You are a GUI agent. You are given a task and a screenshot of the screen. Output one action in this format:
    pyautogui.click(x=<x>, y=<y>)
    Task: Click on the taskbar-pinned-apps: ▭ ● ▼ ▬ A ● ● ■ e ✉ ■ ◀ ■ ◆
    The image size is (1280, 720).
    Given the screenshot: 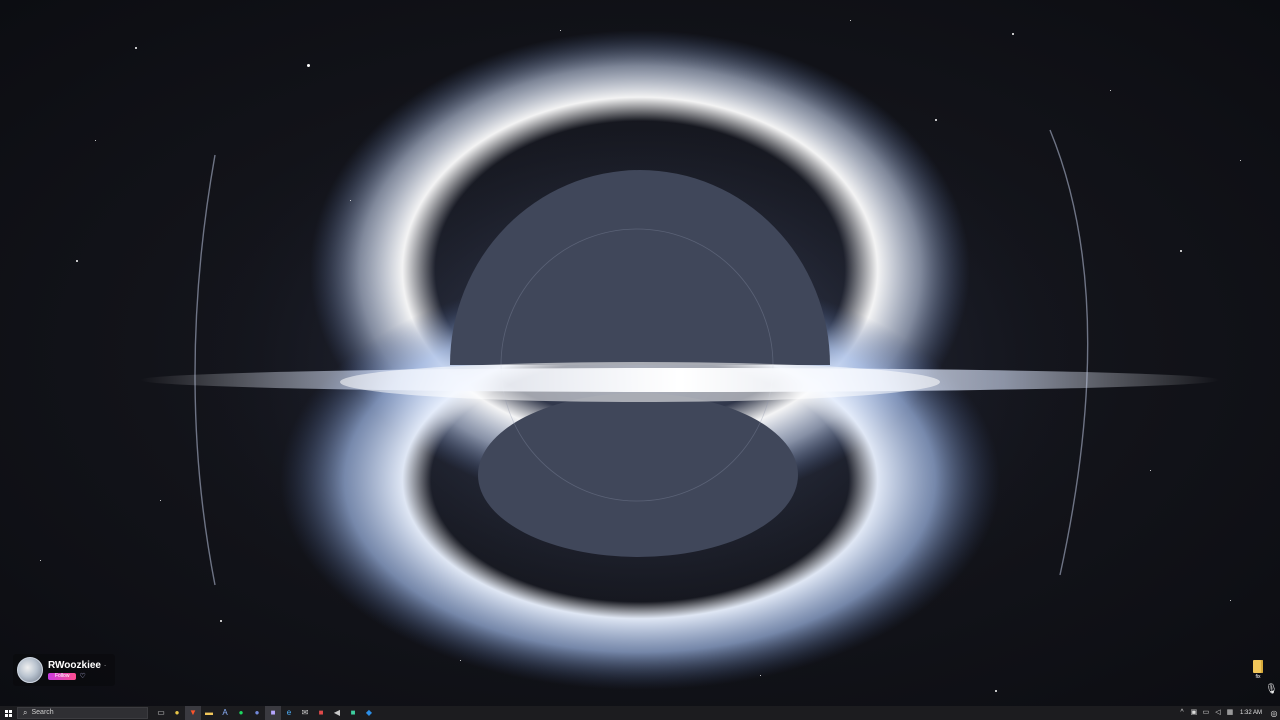 What is the action you would take?
    pyautogui.click(x=265, y=713)
    